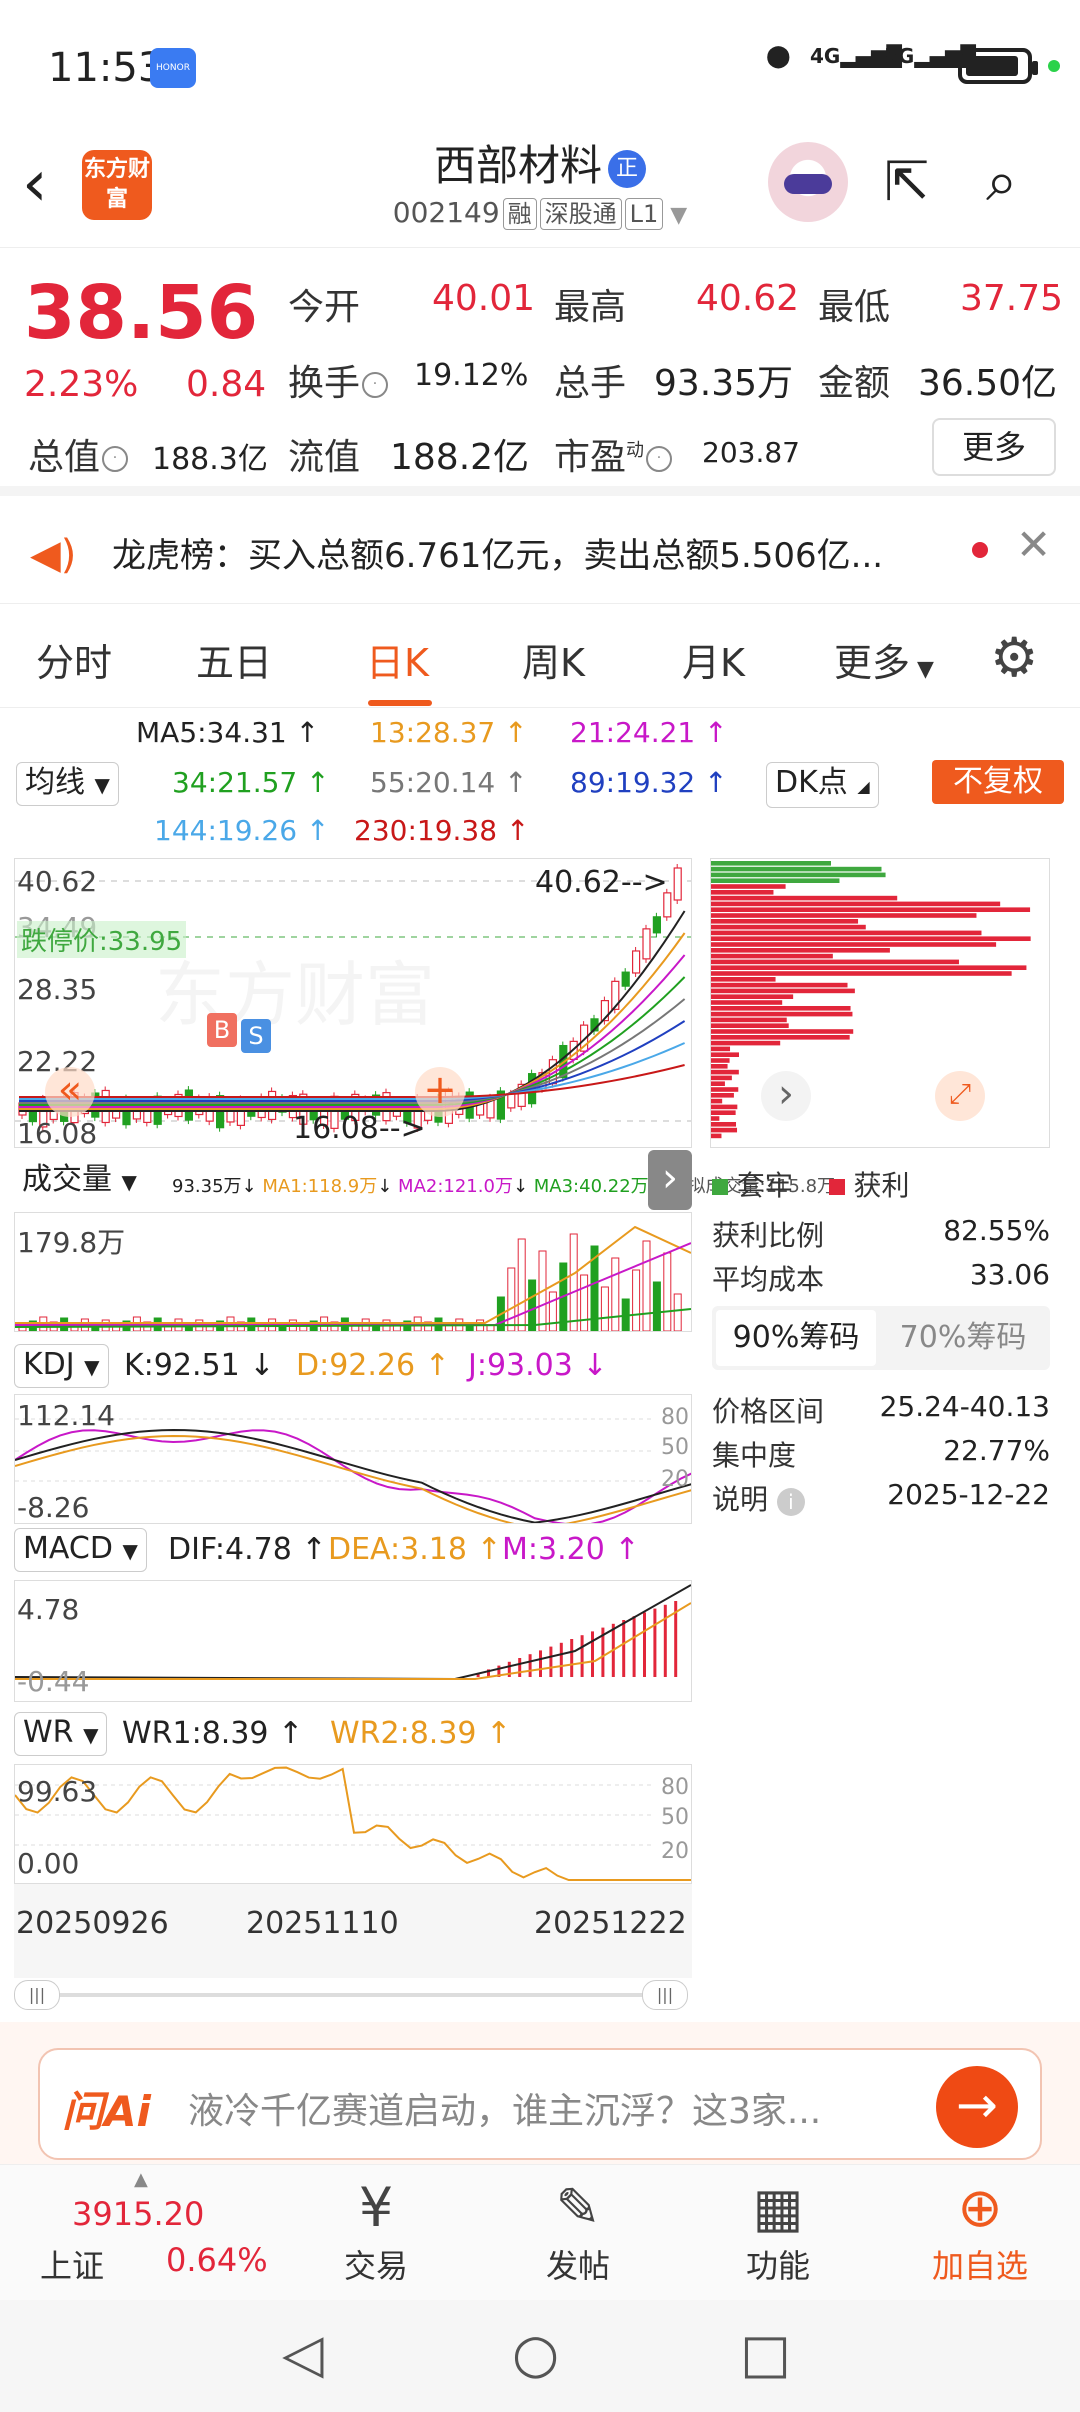  Describe the element at coordinates (353, 1476) in the screenshot. I see `kdj-j-line` at that location.